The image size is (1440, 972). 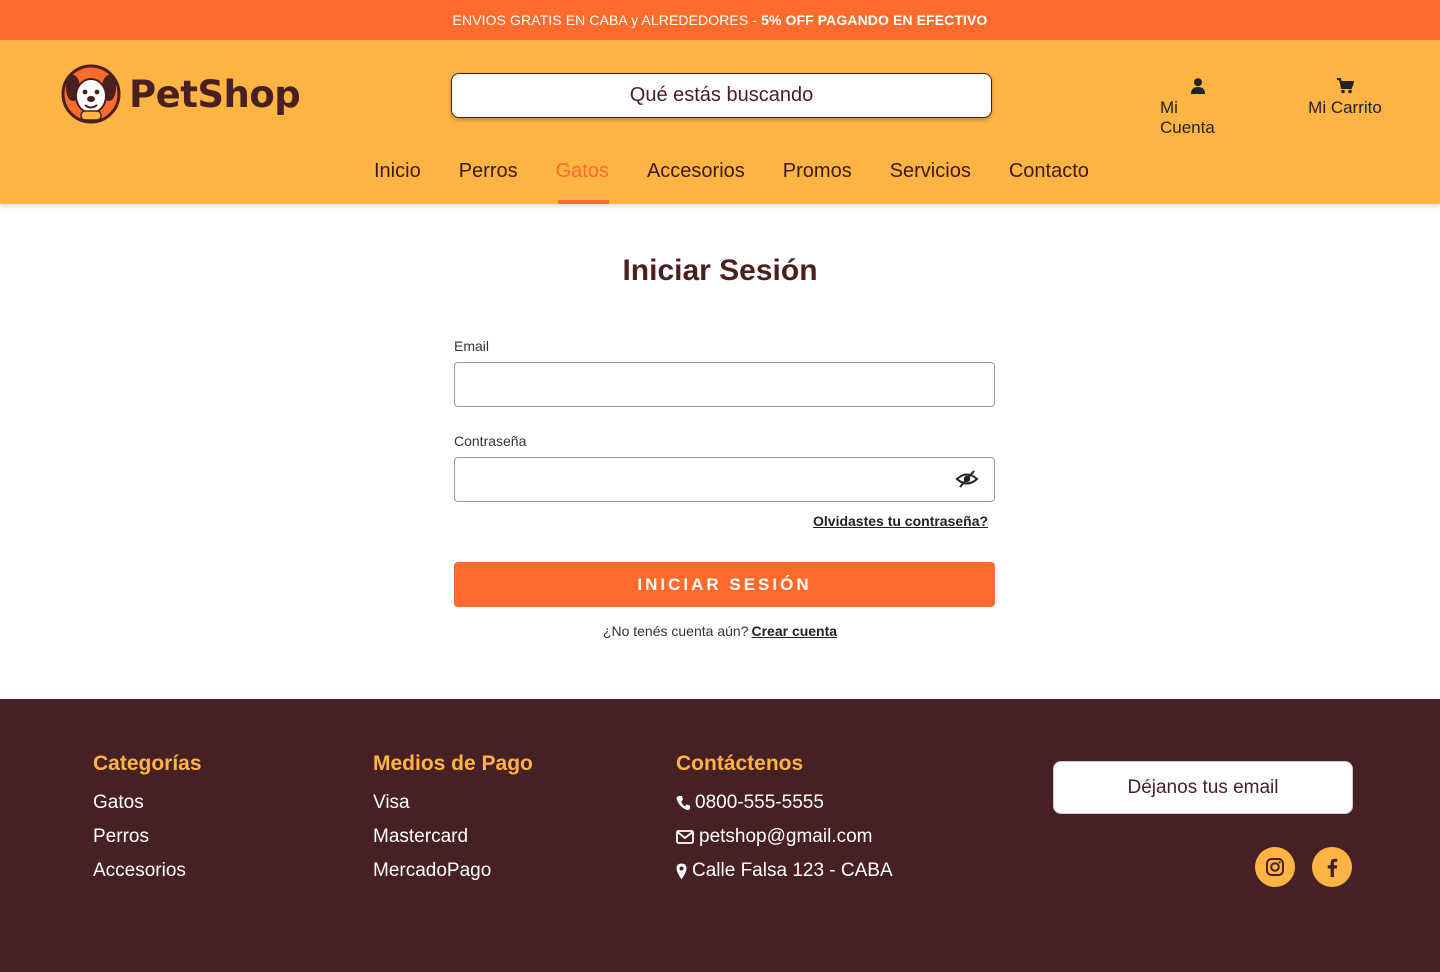 I want to click on facebook-button, so click(x=1332, y=867).